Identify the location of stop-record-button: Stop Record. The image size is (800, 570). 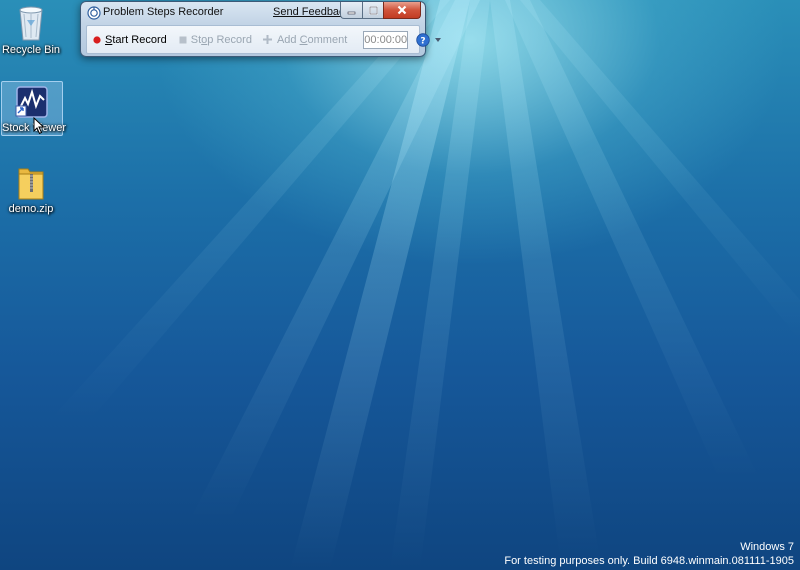
(215, 40).